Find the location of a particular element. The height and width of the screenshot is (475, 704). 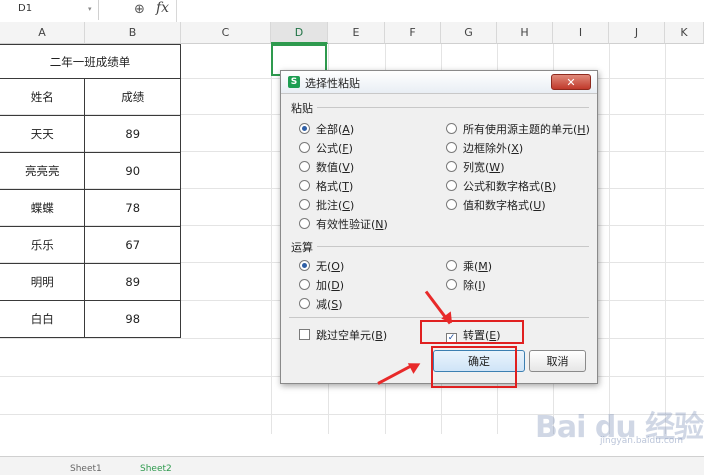

option-label: 列宽( is located at coordinates (476, 167).